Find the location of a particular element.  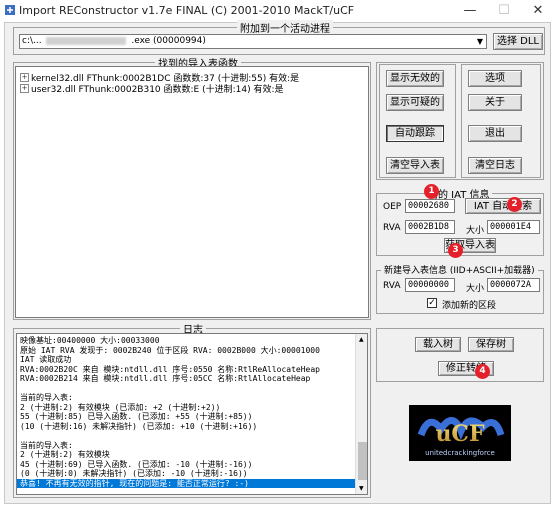

oep-field: 00002680 is located at coordinates (430, 206).